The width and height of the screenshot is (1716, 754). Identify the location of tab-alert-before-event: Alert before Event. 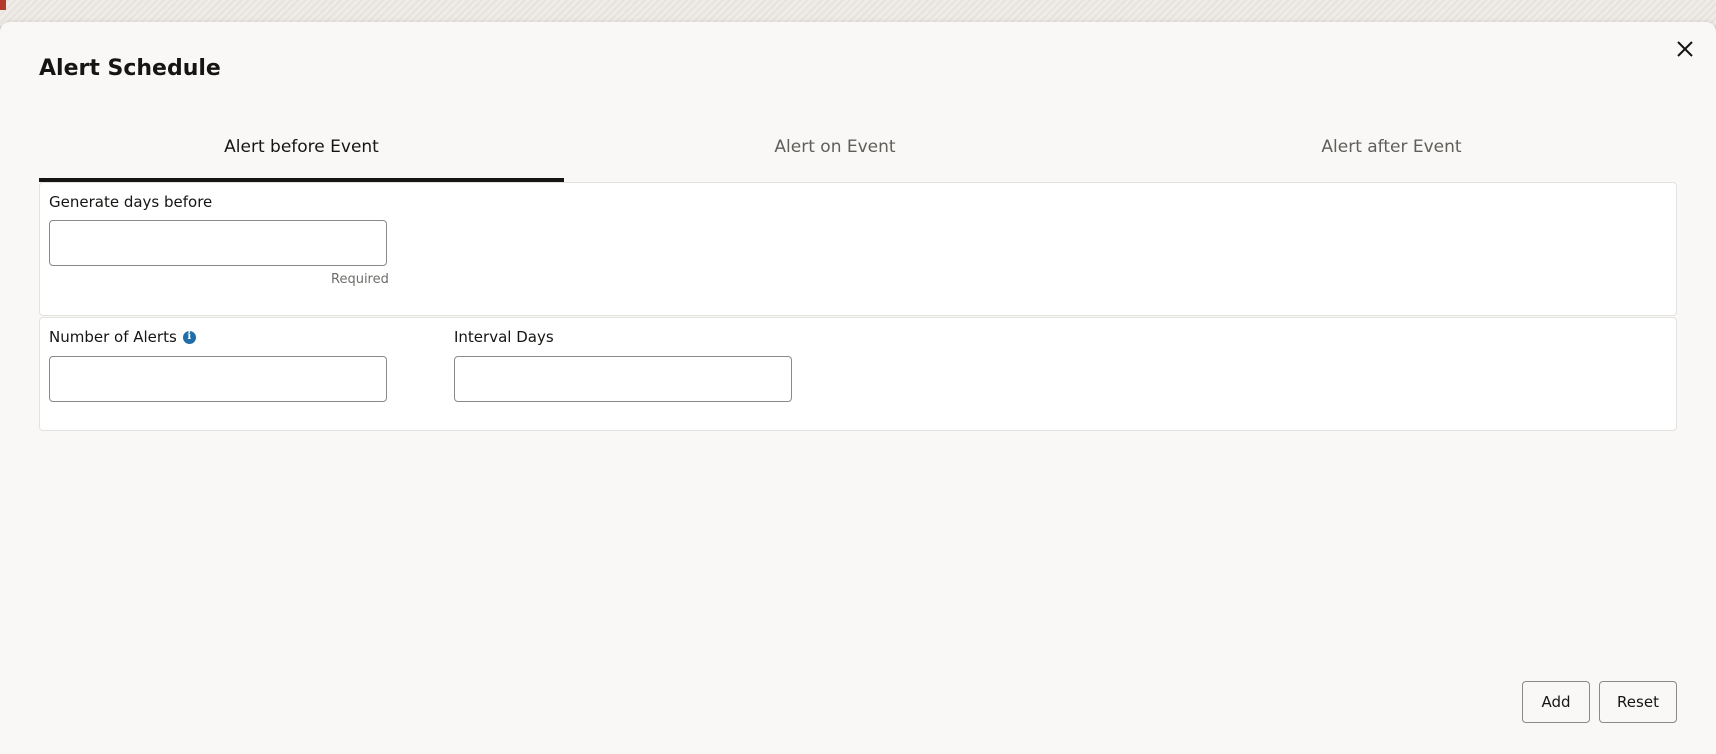
(301, 148).